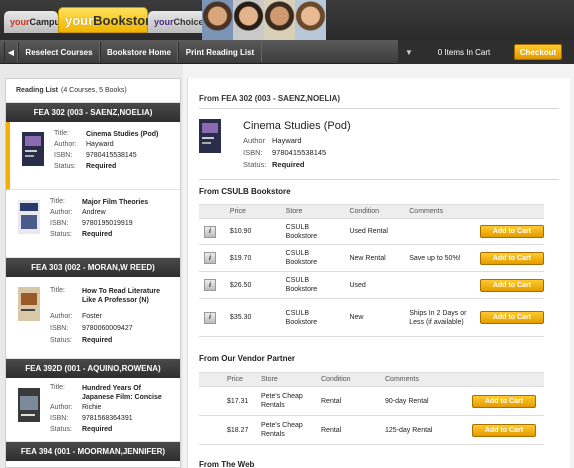  Describe the element at coordinates (270, 98) in the screenshot. I see `course-source: From FEA 302 (003 - SAENZ,NOELIA)` at that location.